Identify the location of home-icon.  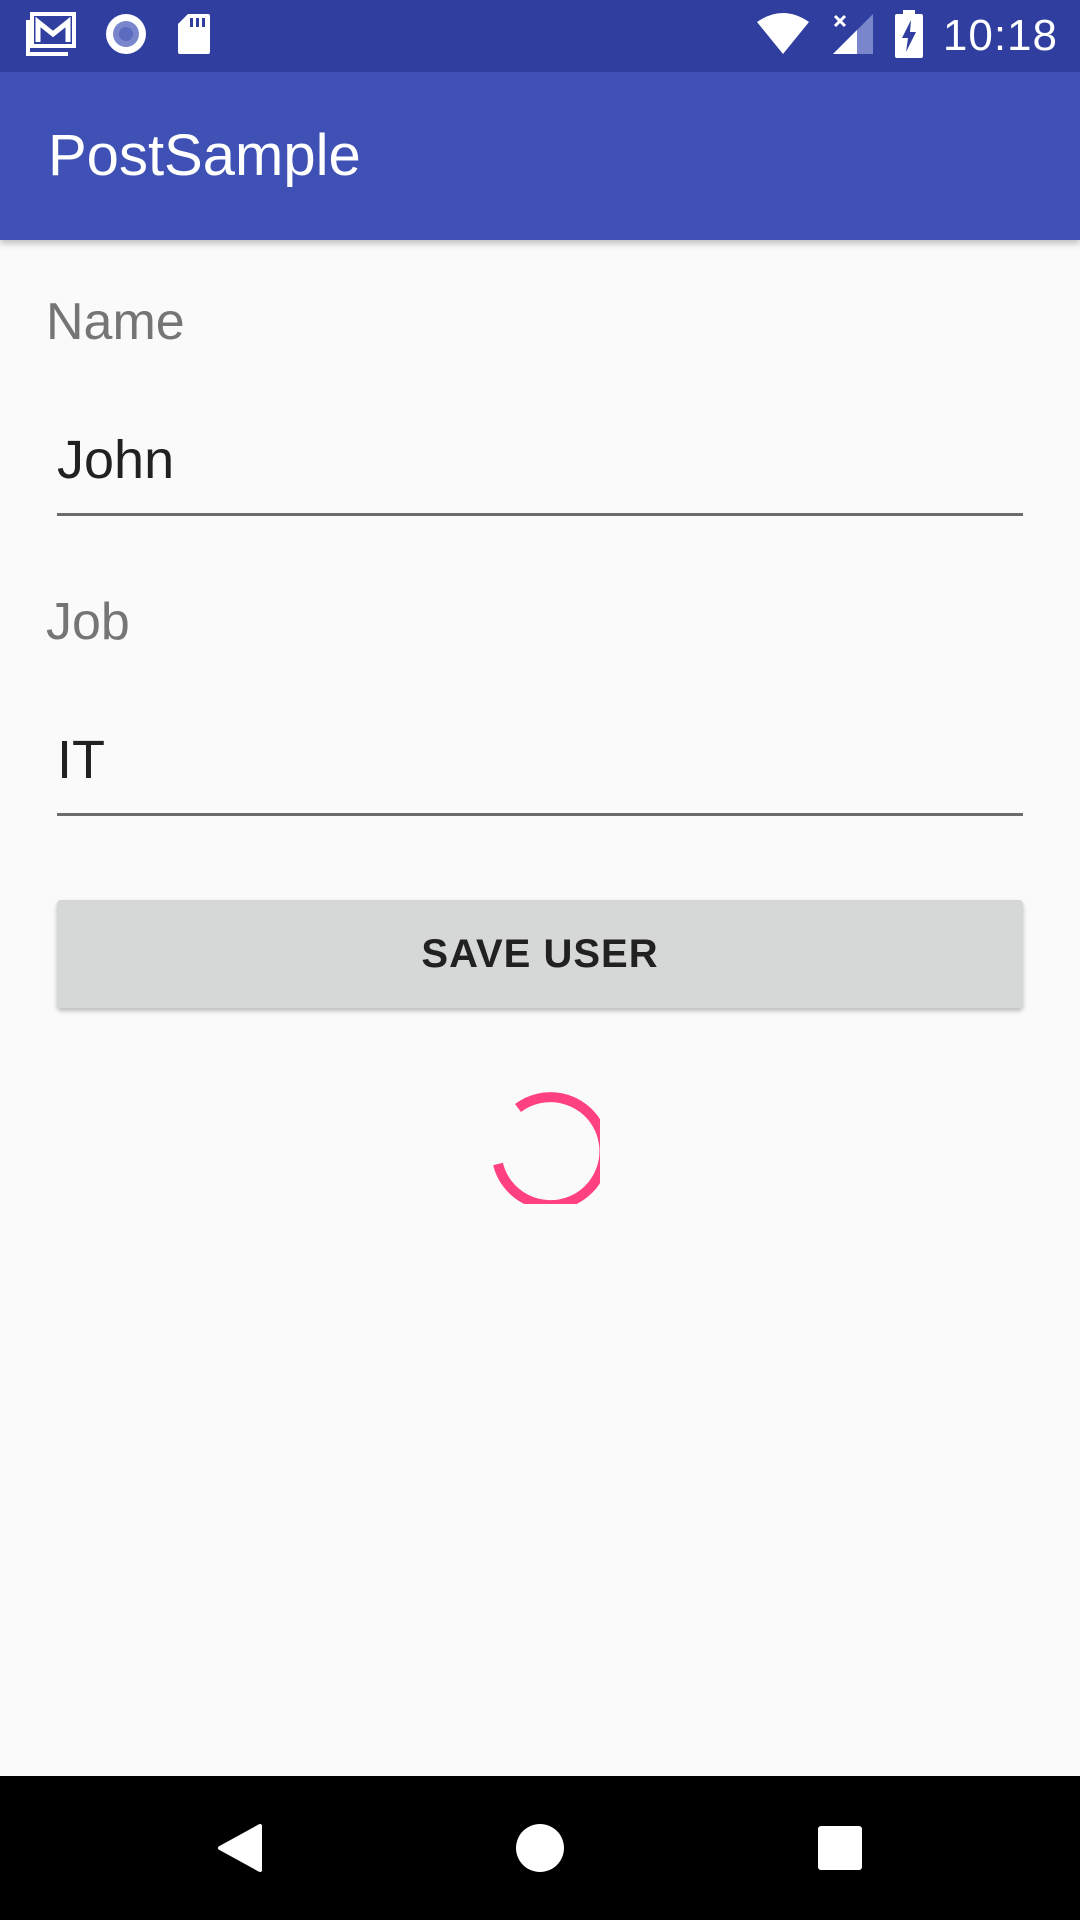
(540, 1848).